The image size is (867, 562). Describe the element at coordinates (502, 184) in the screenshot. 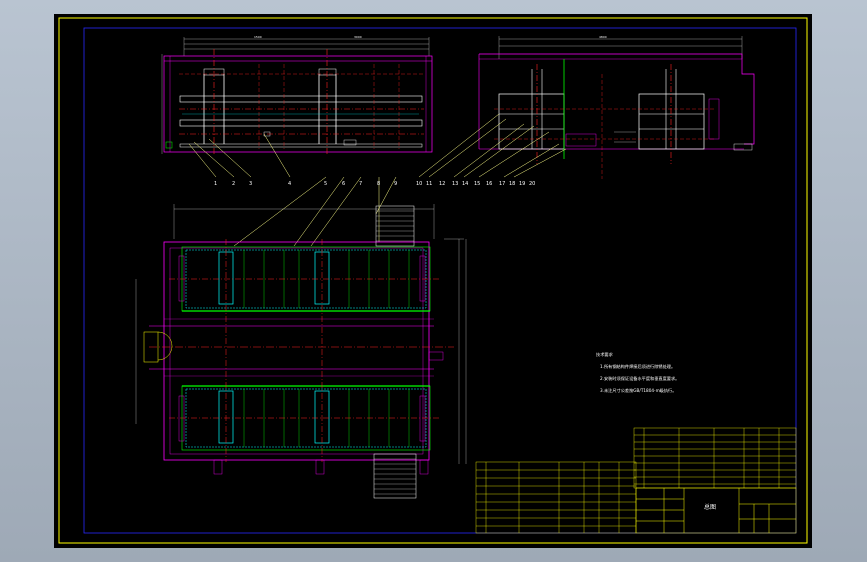

I see `callout-17: 17` at that location.